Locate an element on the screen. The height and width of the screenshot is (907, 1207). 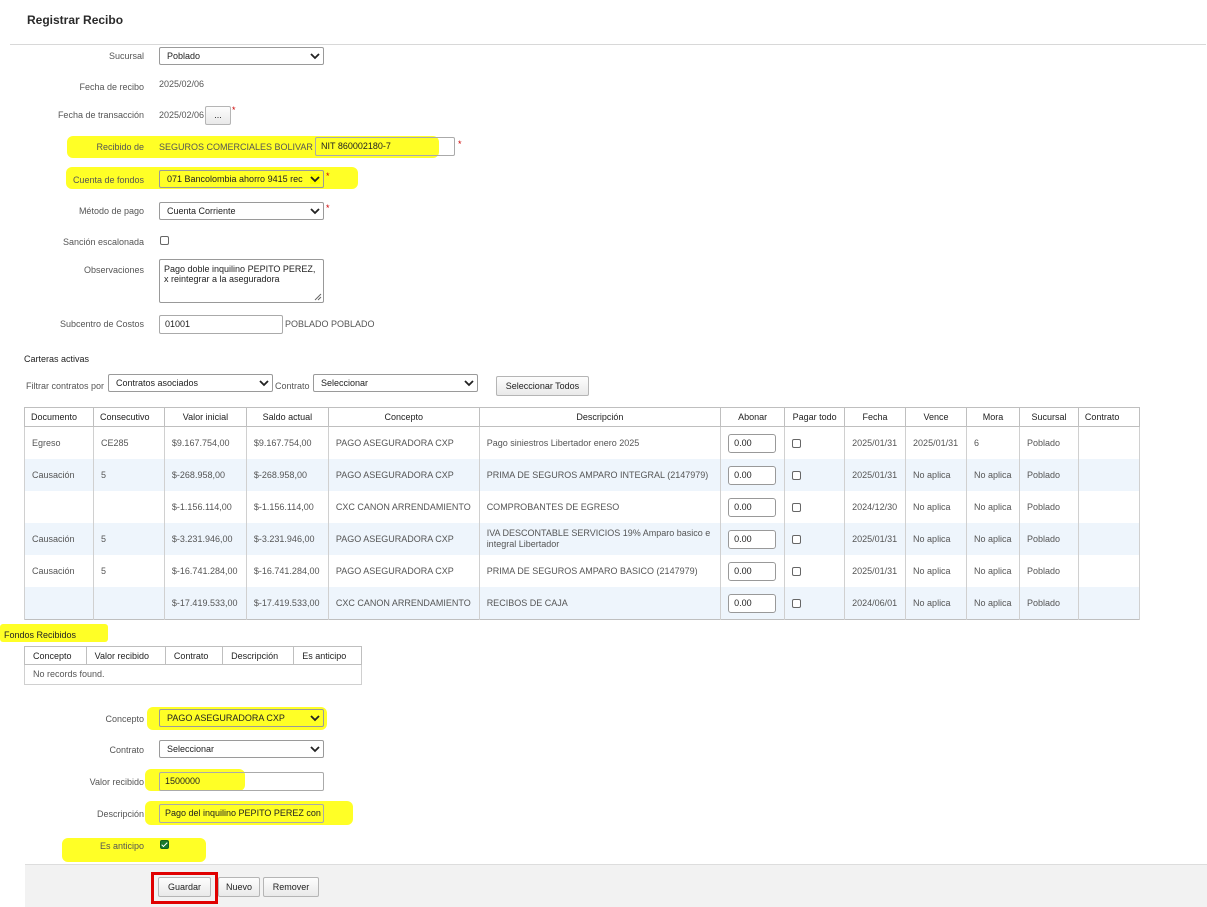
col-pagar-todo: Pagar todo is located at coordinates (815, 417).